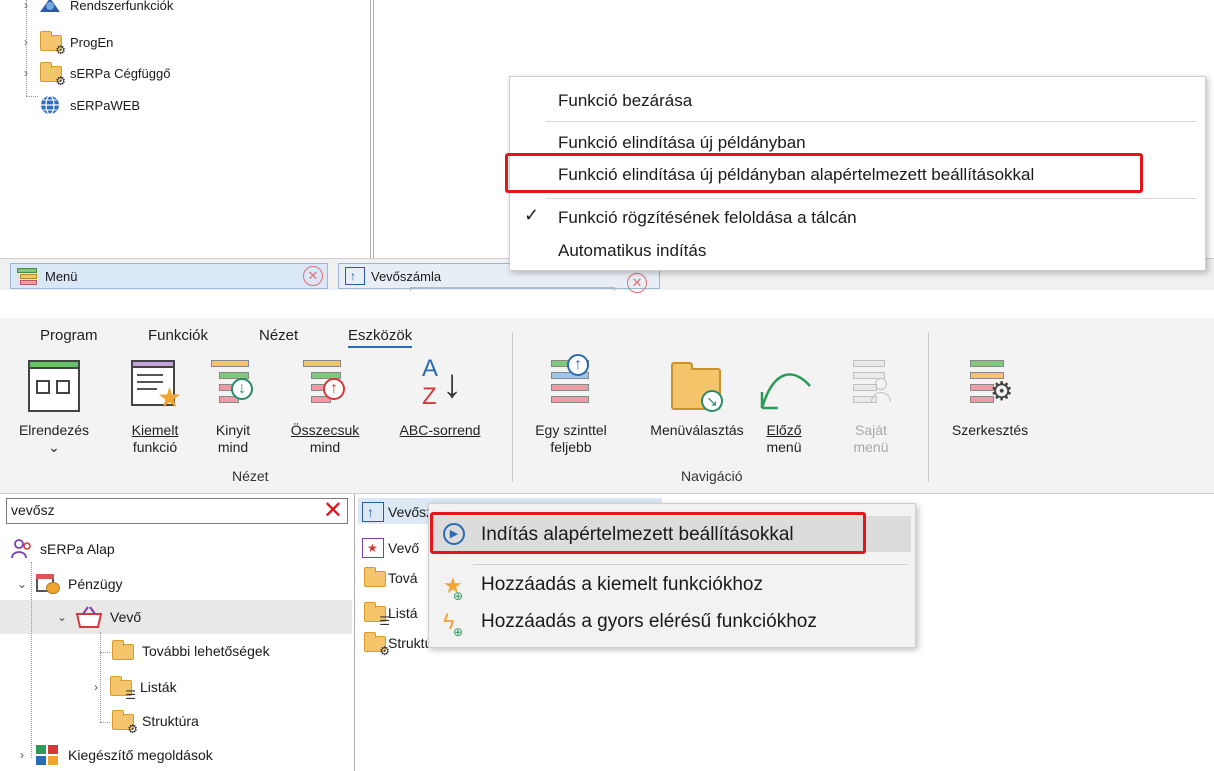 The height and width of the screenshot is (771, 1214). Describe the element at coordinates (250, 476) in the screenshot. I see `group-label-view: Nézet` at that location.